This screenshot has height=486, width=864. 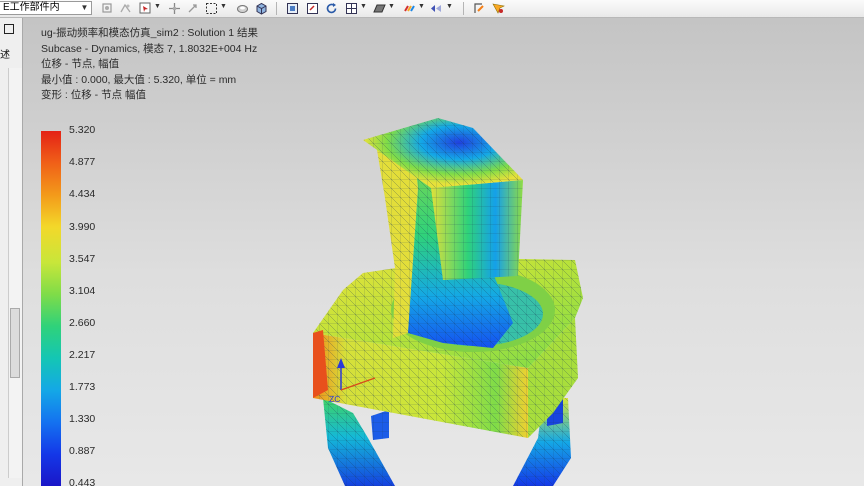 I want to click on main-toolbar: E工作部件内 ▼ ▼ ▼ ▼ ▼ ▼ ▼, so click(x=432, y=9).